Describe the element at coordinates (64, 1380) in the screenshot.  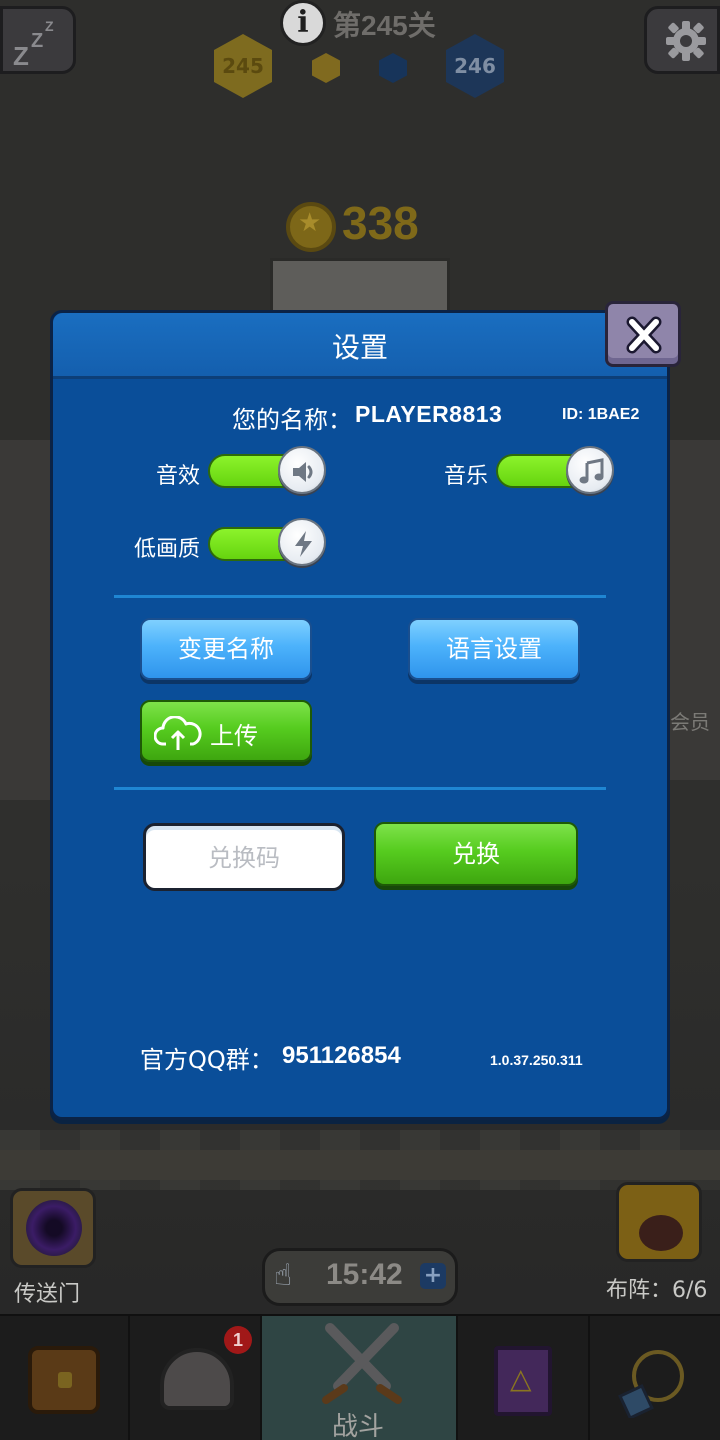
I see `treasure-chest-icon` at that location.